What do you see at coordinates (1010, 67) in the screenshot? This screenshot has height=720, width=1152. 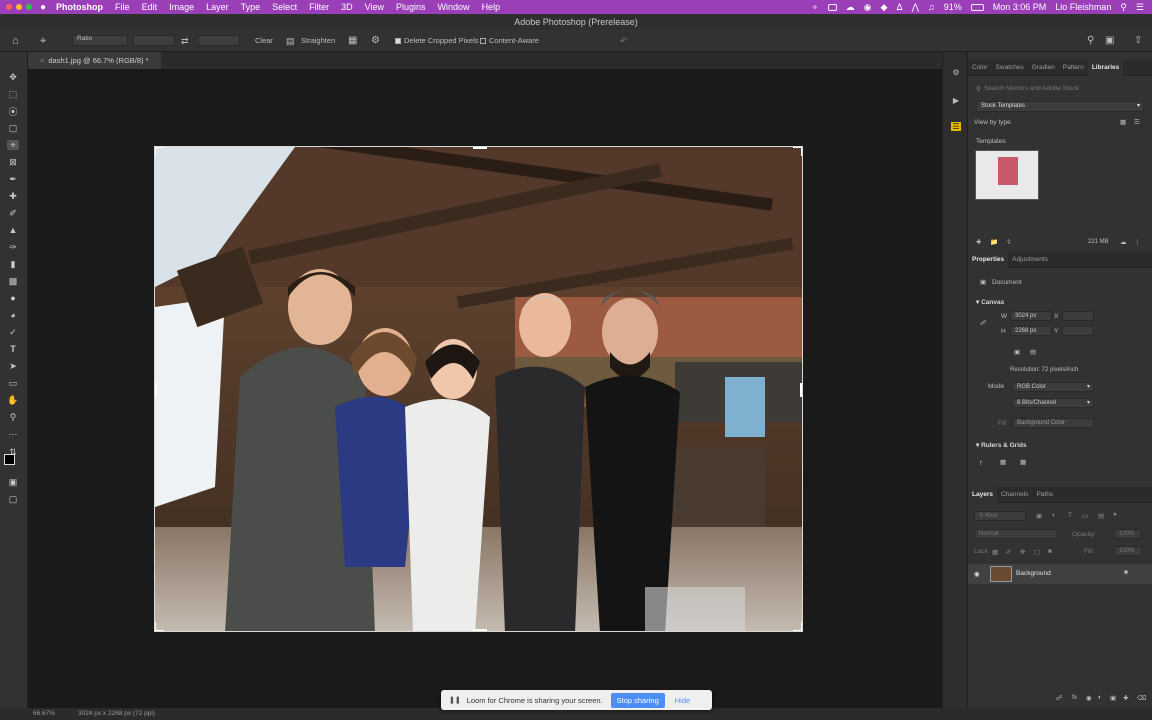 I see `tab-swatches: Swatches` at bounding box center [1010, 67].